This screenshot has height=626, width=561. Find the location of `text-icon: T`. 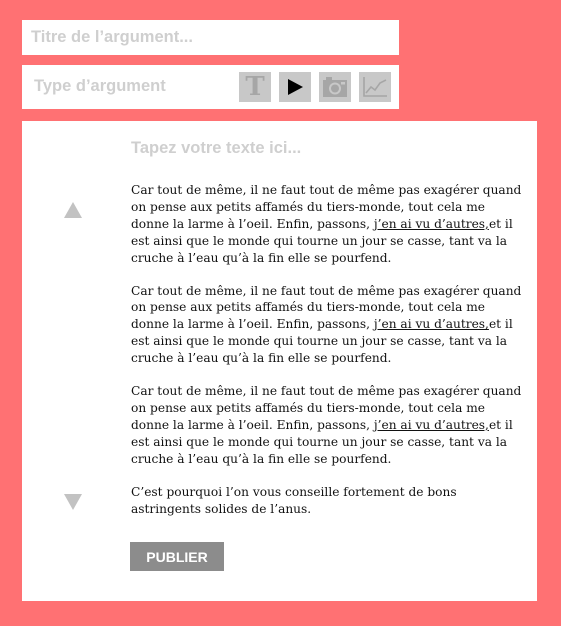

text-icon: T is located at coordinates (255, 87).